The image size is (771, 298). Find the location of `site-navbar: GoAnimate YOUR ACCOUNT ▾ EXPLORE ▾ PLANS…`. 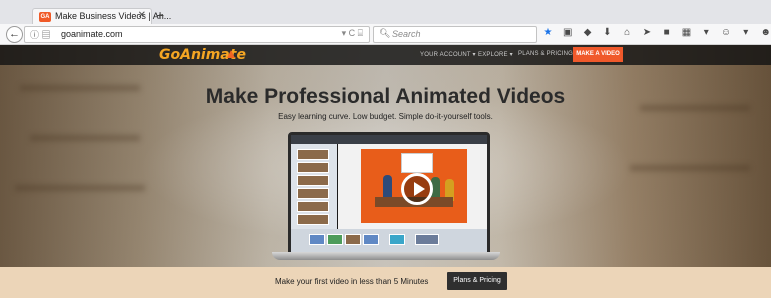

site-navbar: GoAnimate YOUR ACCOUNT ▾ EXPLORE ▾ PLANS… is located at coordinates (385, 55).